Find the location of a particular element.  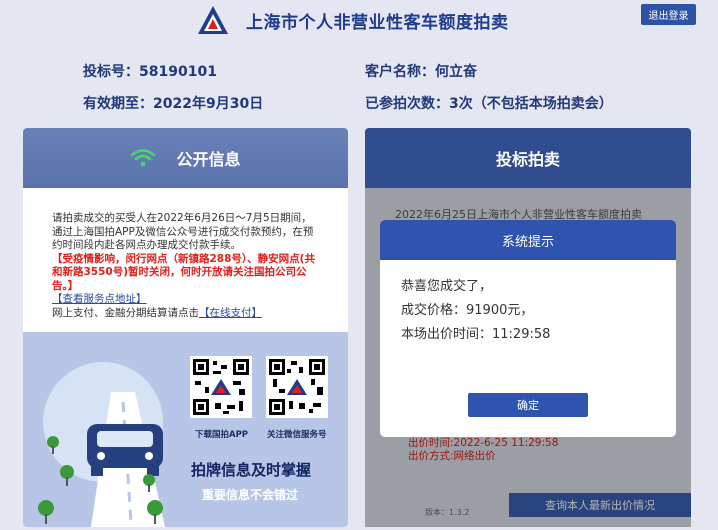

pay-line: 网上支付、金融分期结算请点击【在线支付】 is located at coordinates (187, 314).